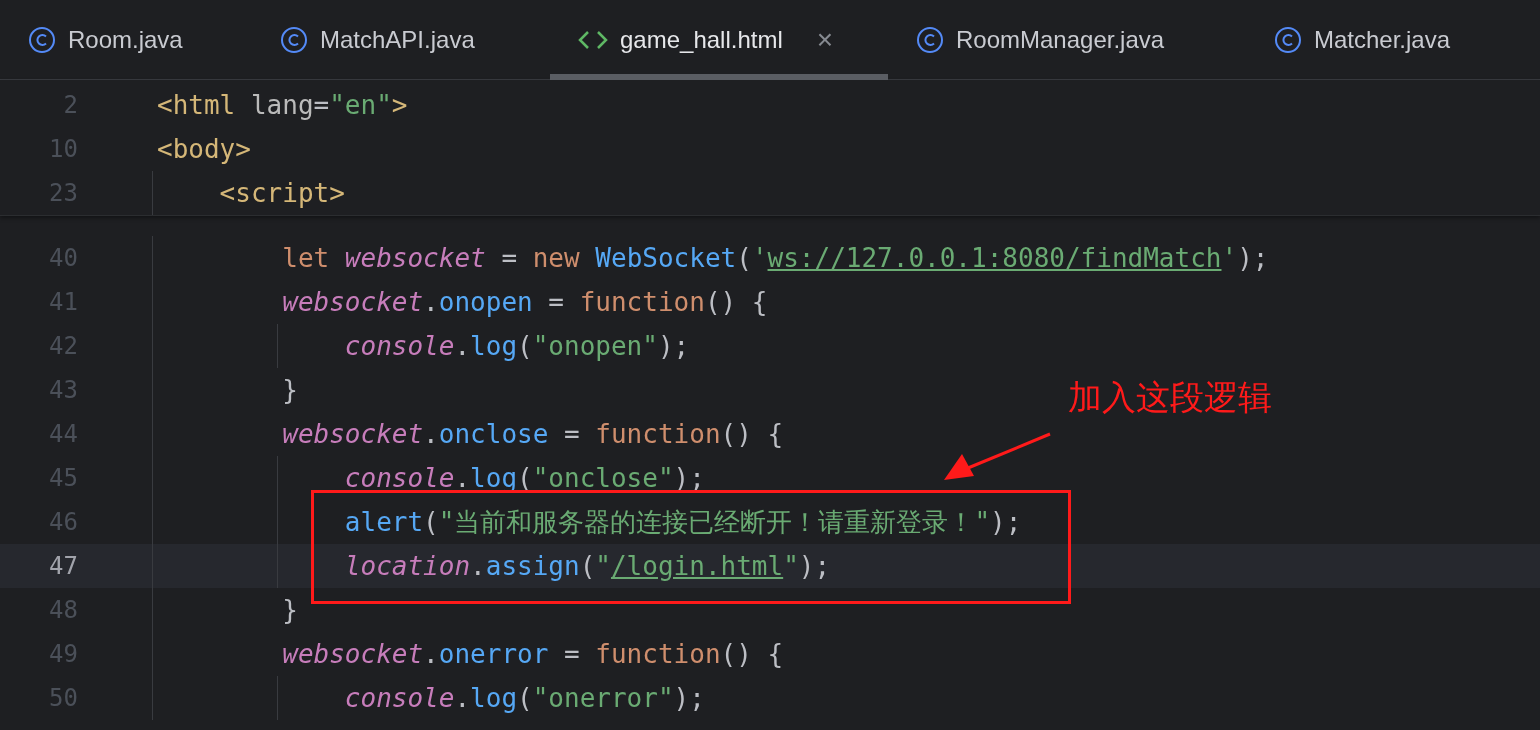 The height and width of the screenshot is (730, 1540). What do you see at coordinates (283, 105) in the screenshot?
I see `code-line: <html lang="en">` at bounding box center [283, 105].